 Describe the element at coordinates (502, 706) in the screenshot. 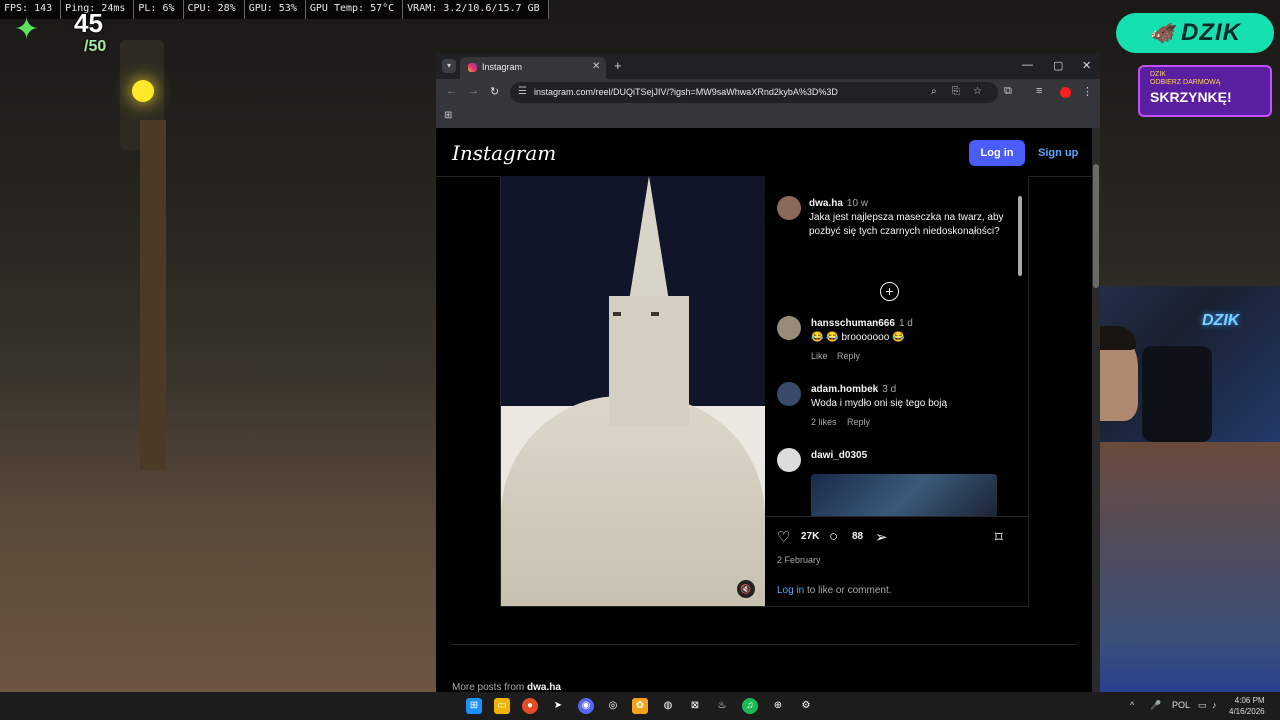

I see `file-explorer-icon: ▭` at that location.